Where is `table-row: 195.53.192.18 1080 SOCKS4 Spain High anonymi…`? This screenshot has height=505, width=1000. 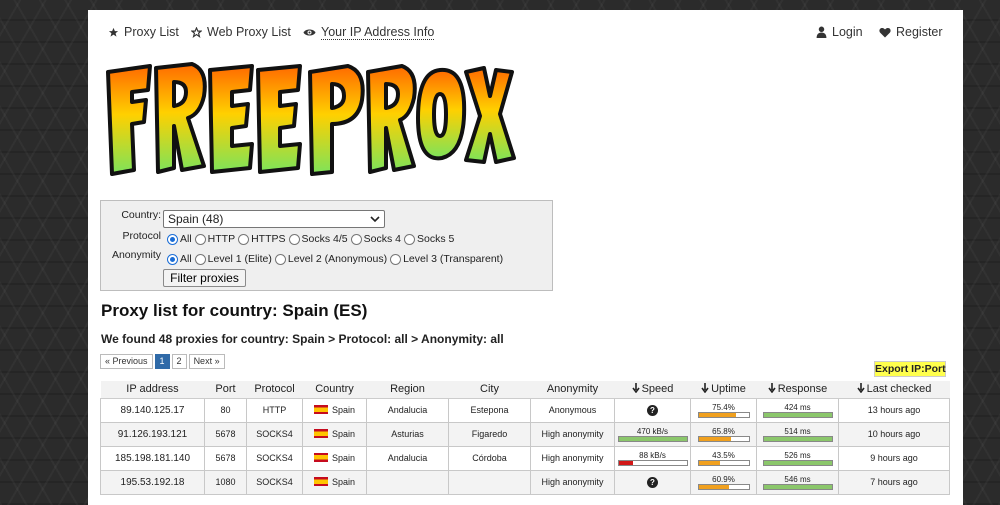
table-row: 195.53.192.18 1080 SOCKS4 Spain High anonymi… is located at coordinates (525, 482).